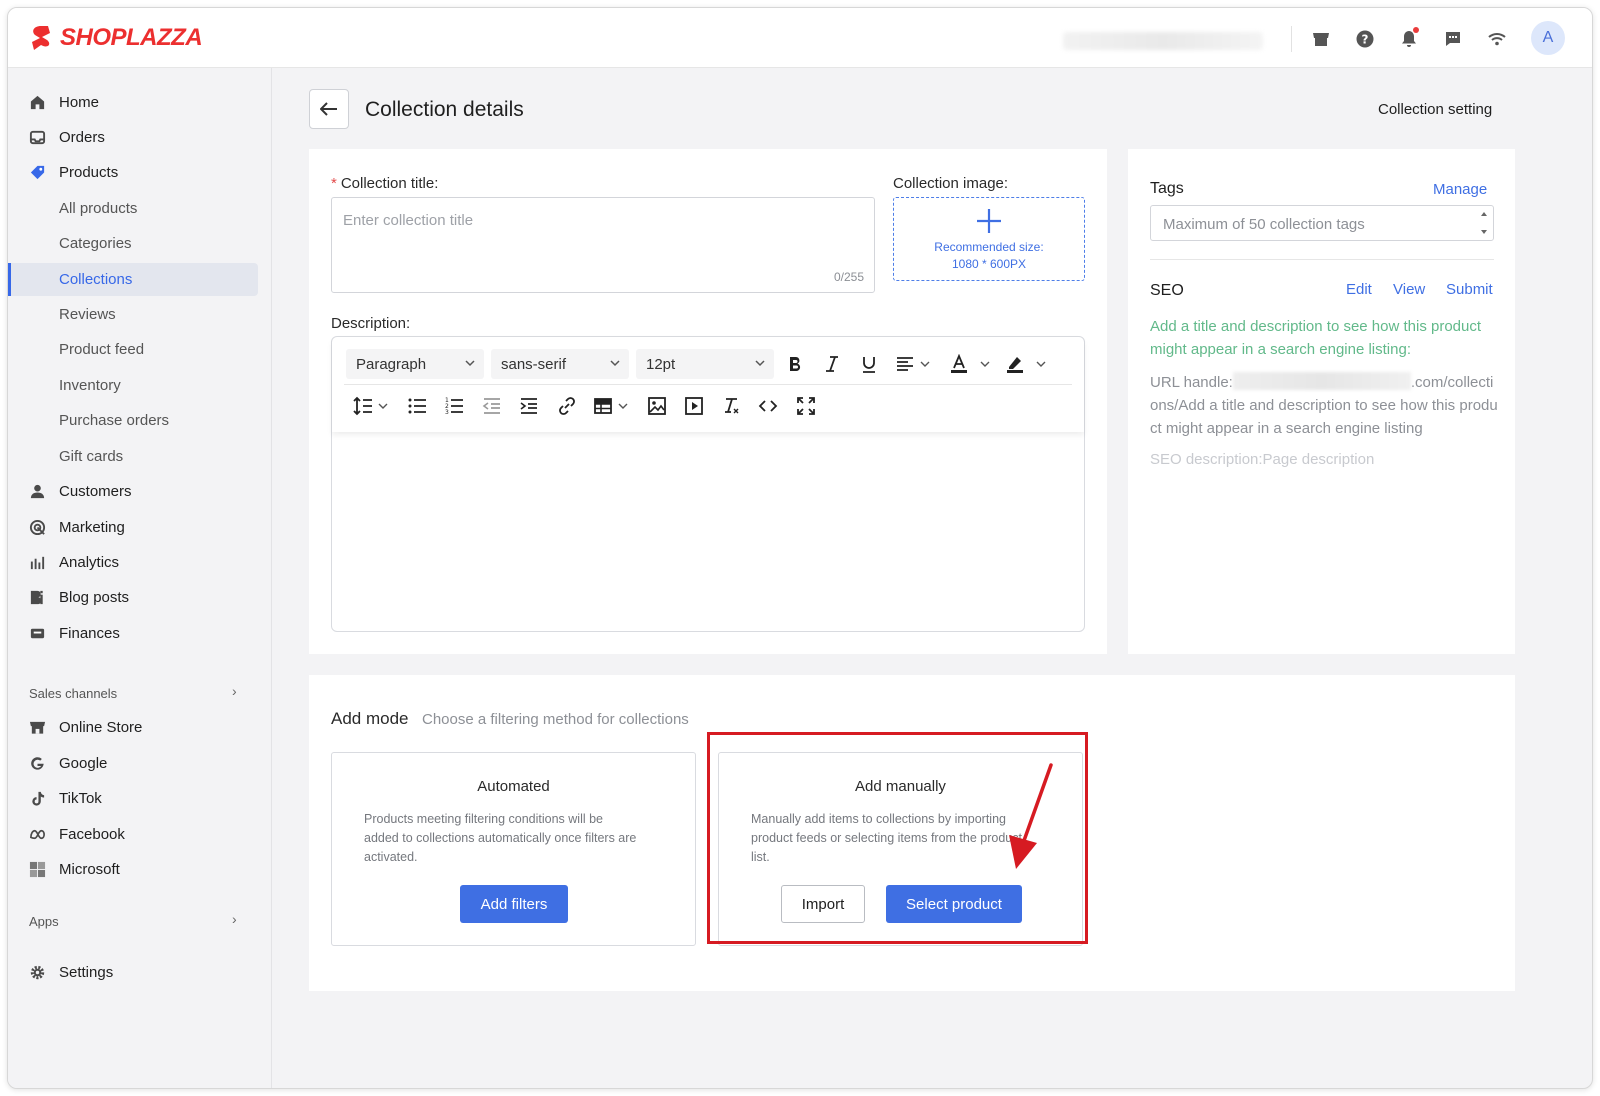 The image size is (1600, 1096). Describe the element at coordinates (560, 364) in the screenshot. I see `font-family-select: sans-serif` at that location.